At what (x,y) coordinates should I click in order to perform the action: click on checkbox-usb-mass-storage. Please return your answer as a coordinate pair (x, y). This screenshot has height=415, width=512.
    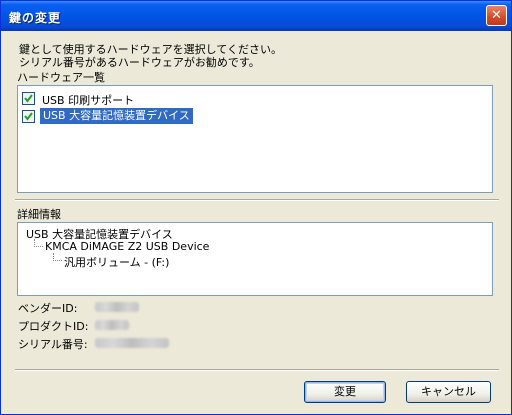
    Looking at the image, I should click on (28, 116).